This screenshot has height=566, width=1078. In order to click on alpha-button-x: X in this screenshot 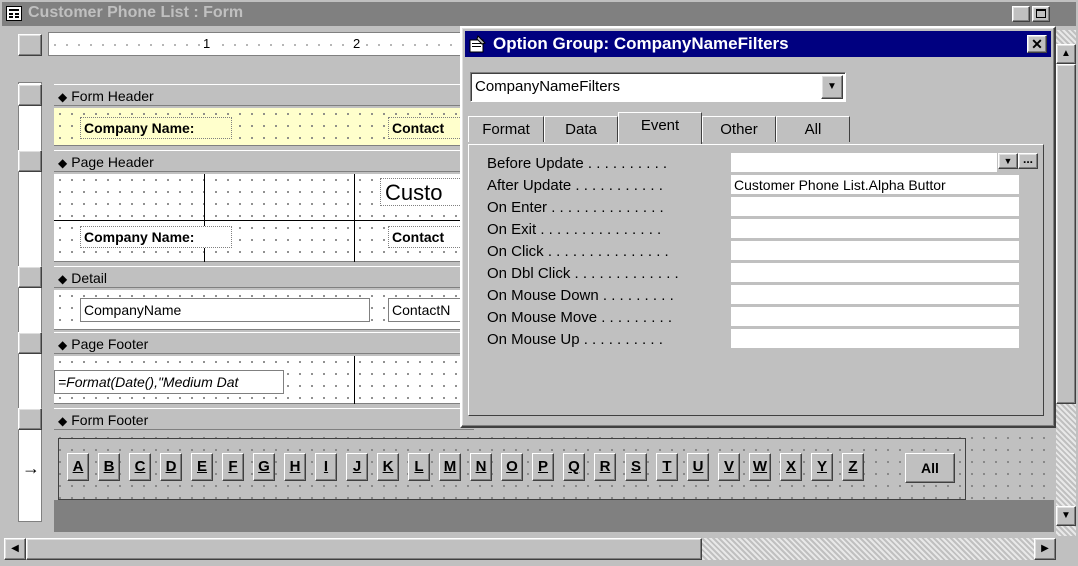, I will do `click(791, 467)`.